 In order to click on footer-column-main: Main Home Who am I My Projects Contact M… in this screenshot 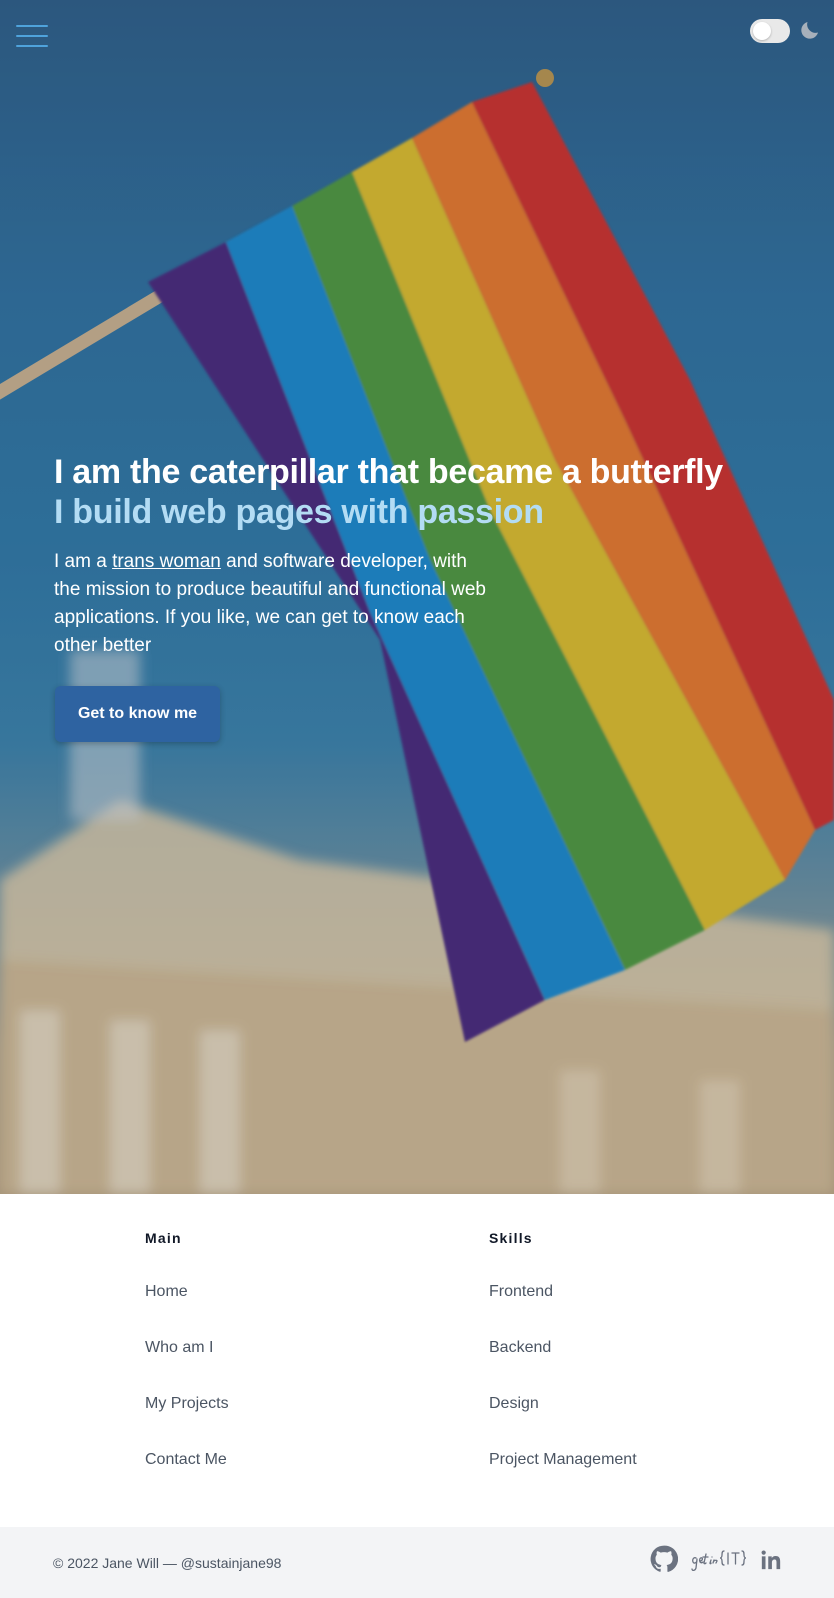, I will do `click(187, 1366)`.